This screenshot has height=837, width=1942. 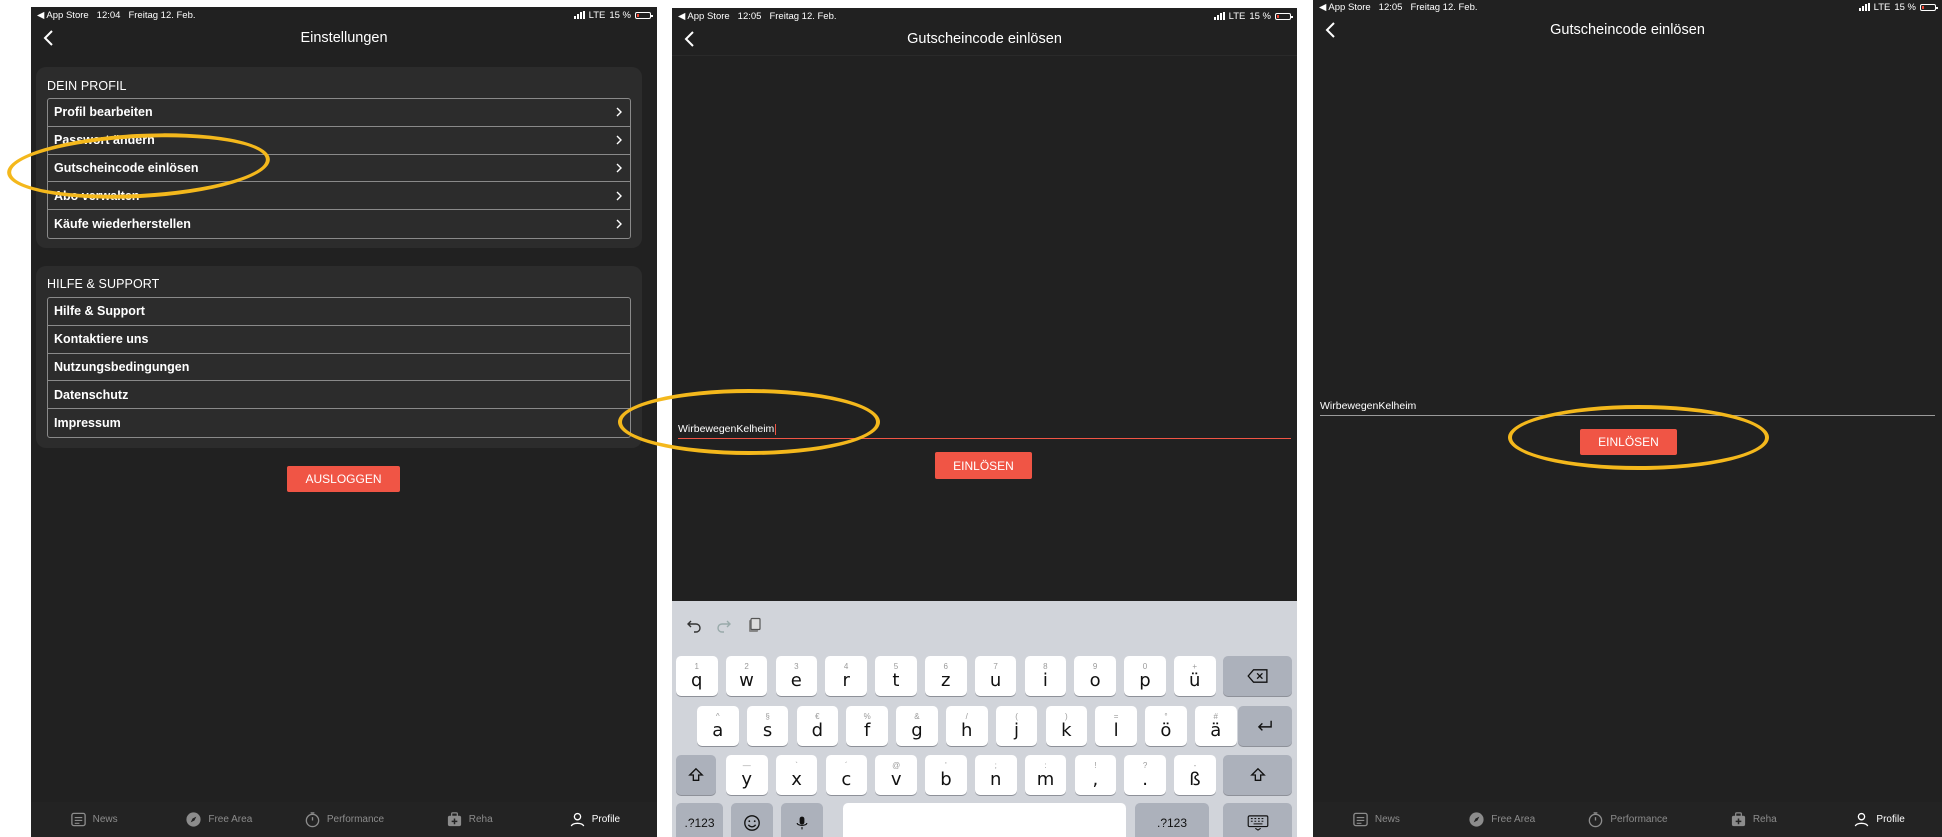 What do you see at coordinates (339, 423) in the screenshot?
I see `menu-item-impressum: Impressum` at bounding box center [339, 423].